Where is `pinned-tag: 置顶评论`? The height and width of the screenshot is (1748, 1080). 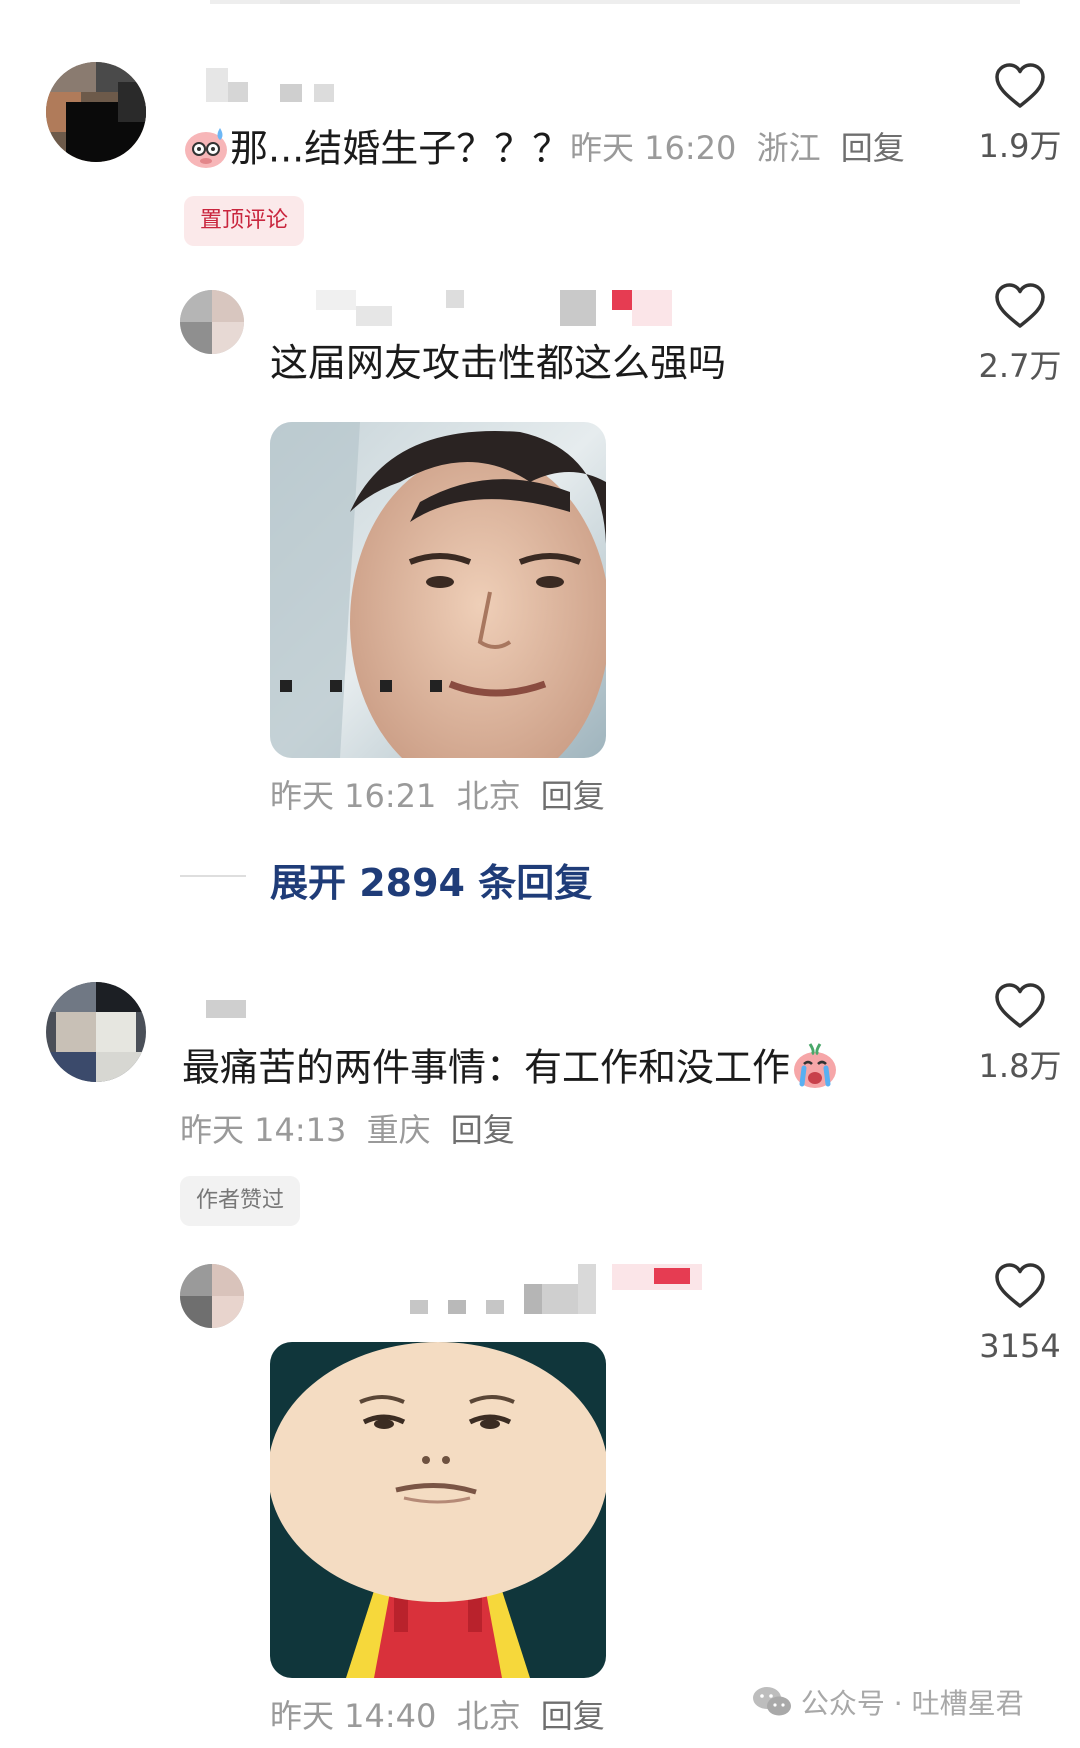 pinned-tag: 置顶评论 is located at coordinates (244, 221).